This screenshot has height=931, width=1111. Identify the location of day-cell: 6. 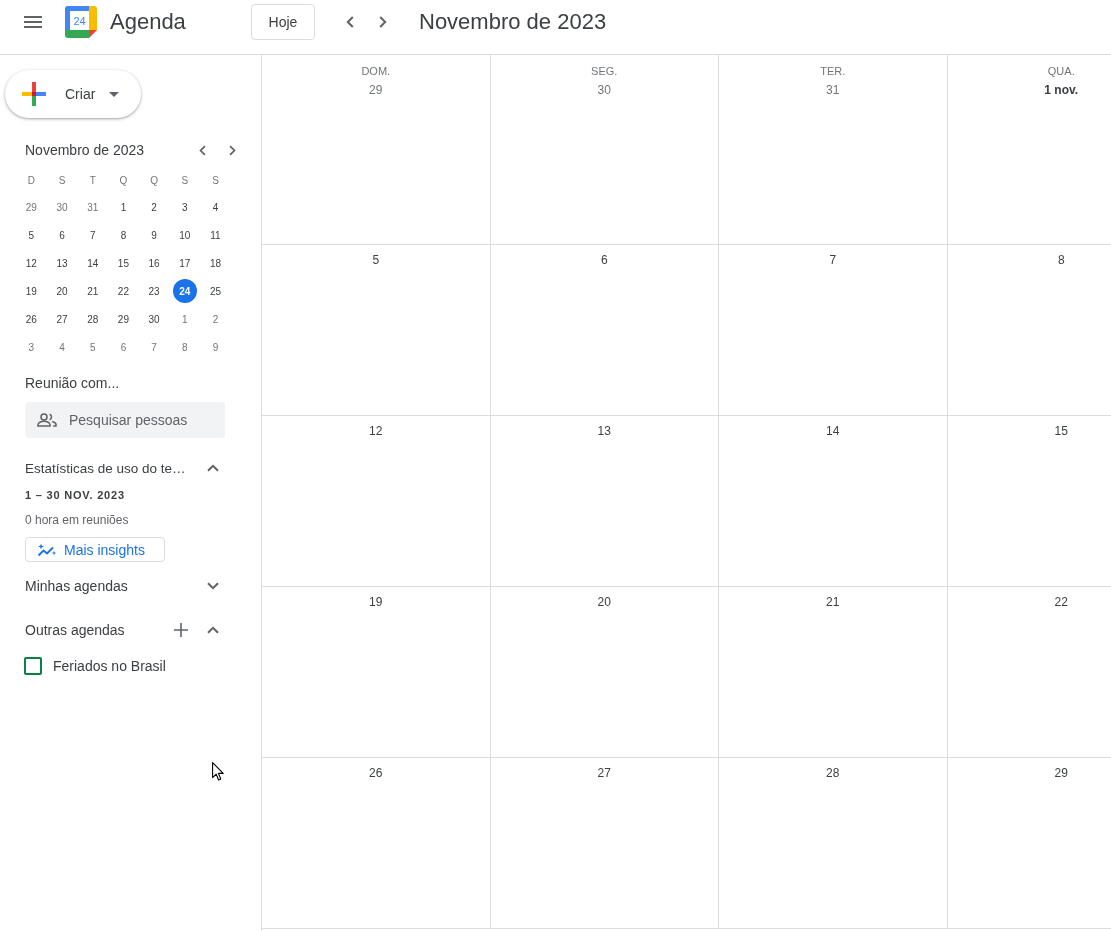
(604, 330).